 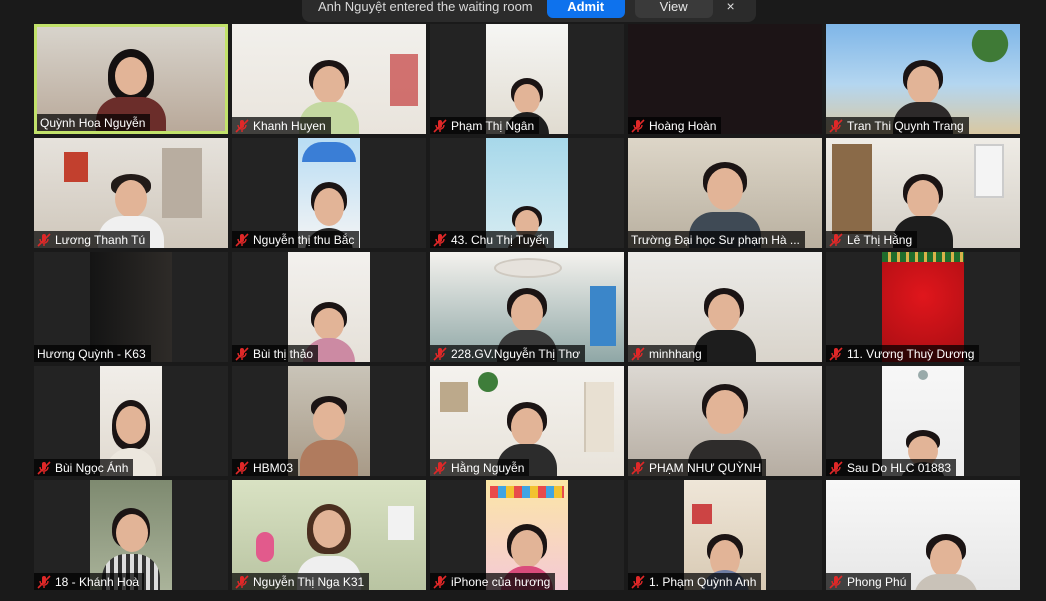 What do you see at coordinates (725, 421) in the screenshot?
I see `participant-tile: PHẠM NHƯ QUỲNH` at bounding box center [725, 421].